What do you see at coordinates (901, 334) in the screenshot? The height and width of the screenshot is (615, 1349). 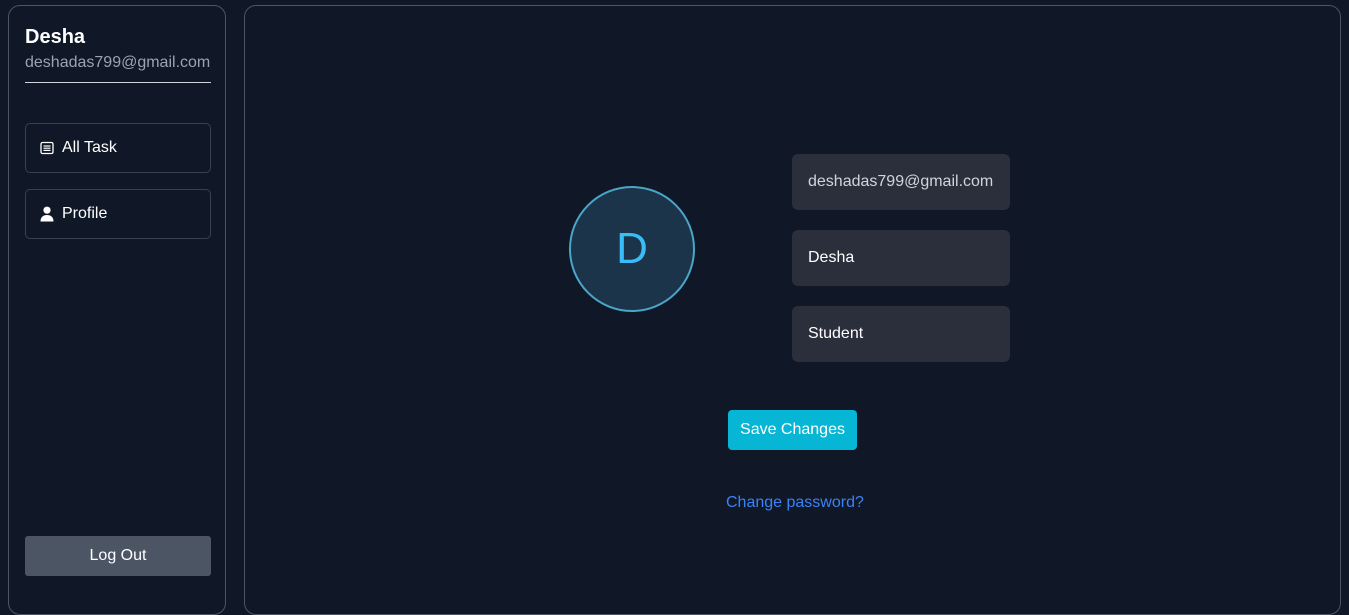 I see `role-field` at bounding box center [901, 334].